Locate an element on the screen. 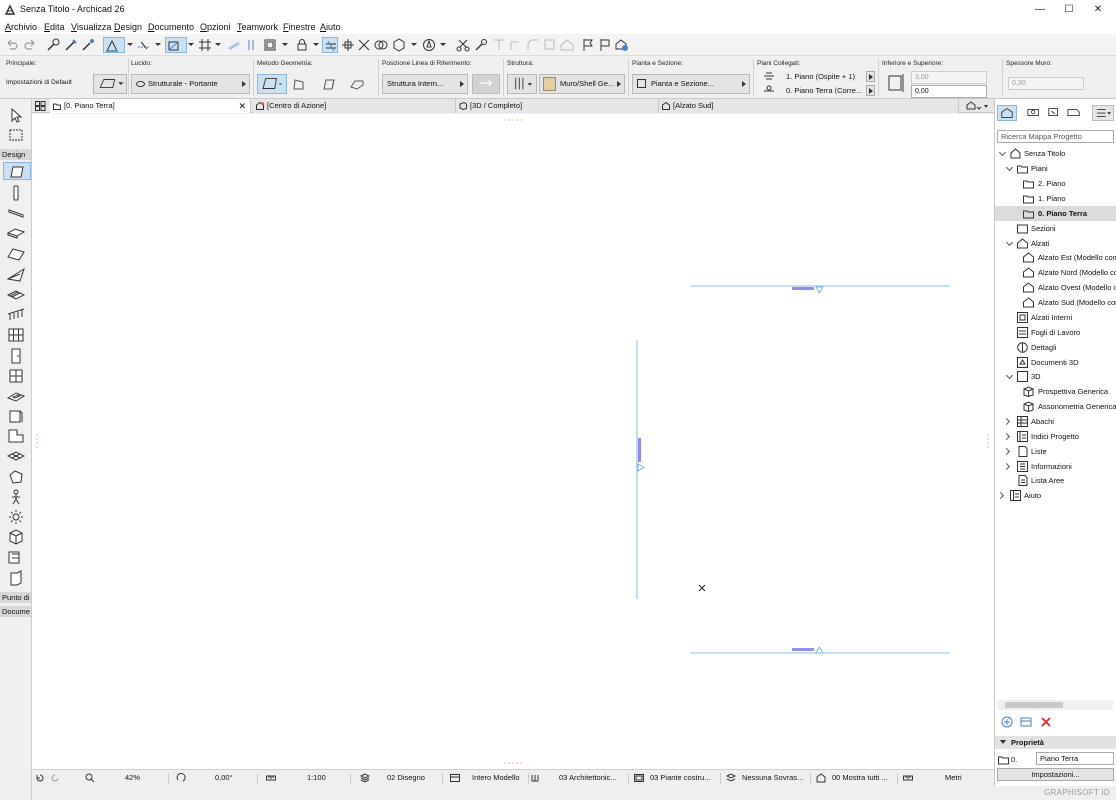  close-icon: ✕ is located at coordinates (242, 106).